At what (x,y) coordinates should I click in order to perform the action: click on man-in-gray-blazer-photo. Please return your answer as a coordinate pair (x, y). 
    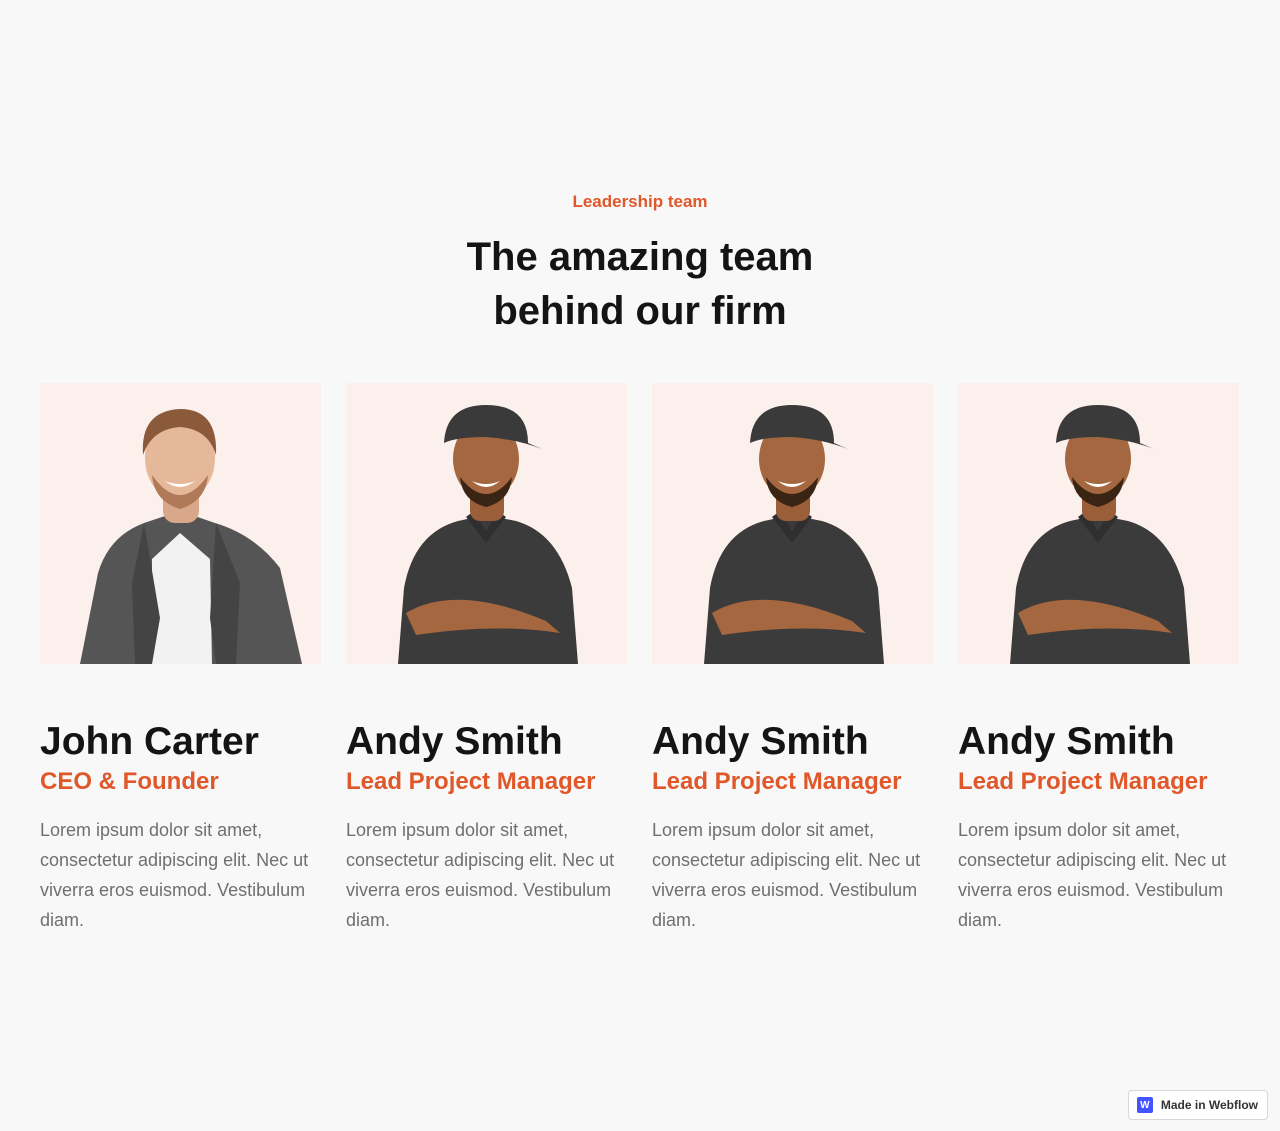
    Looking at the image, I should click on (191, 536).